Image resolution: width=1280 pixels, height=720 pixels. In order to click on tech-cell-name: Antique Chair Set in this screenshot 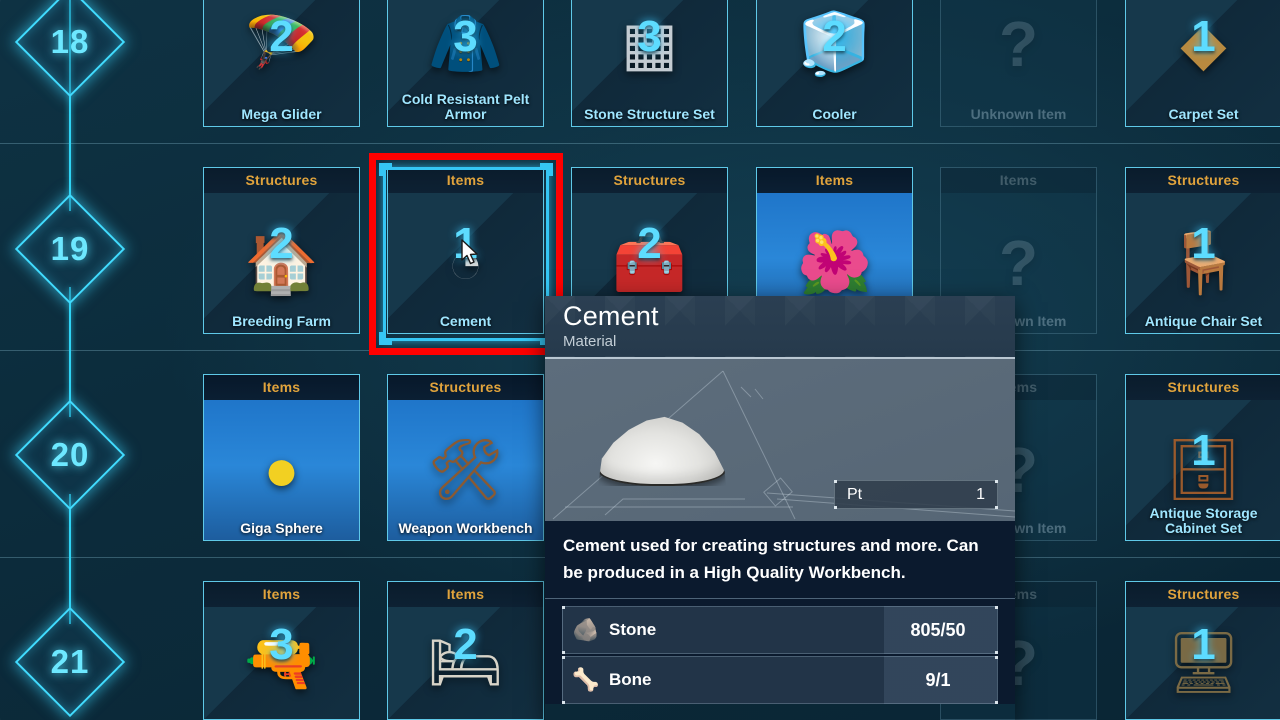, I will do `click(1203, 321)`.